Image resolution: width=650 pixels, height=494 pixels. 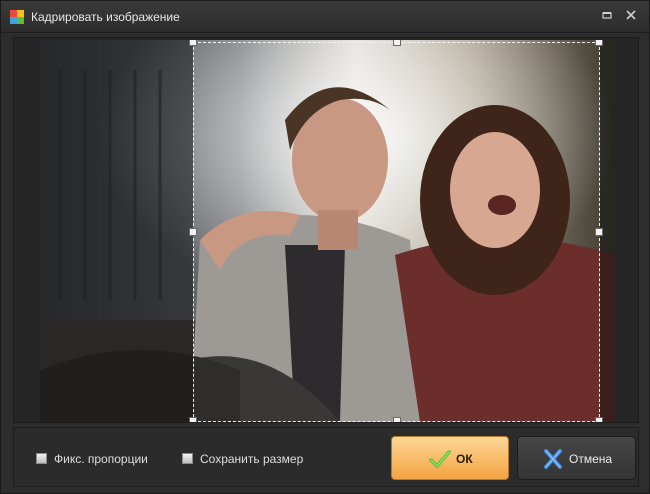 What do you see at coordinates (599, 419) in the screenshot?
I see `crop-handle-bottom-right` at bounding box center [599, 419].